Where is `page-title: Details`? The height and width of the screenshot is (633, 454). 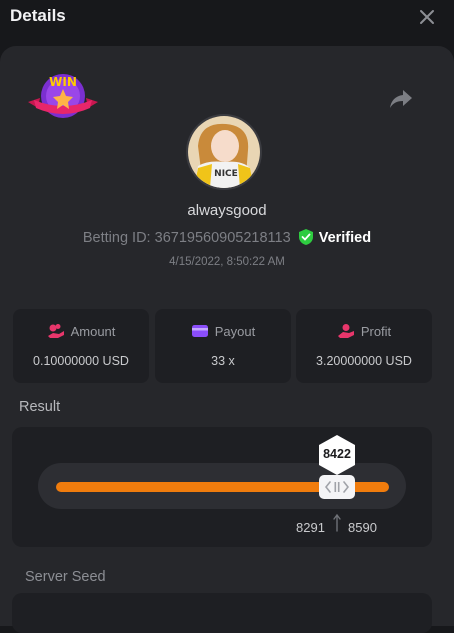 page-title: Details is located at coordinates (38, 15).